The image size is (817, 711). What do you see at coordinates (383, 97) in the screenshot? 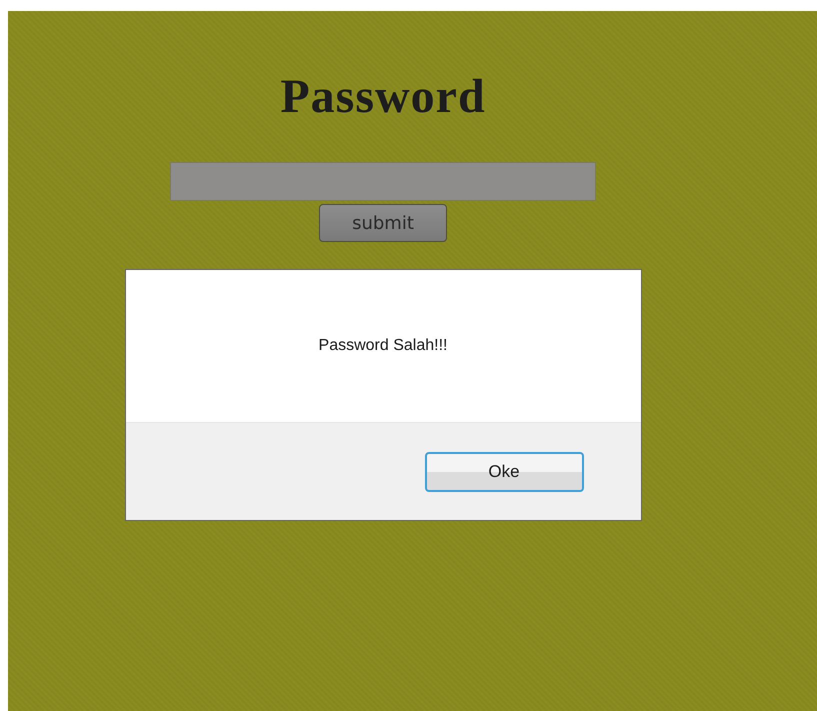
I see `page-title: Password` at bounding box center [383, 97].